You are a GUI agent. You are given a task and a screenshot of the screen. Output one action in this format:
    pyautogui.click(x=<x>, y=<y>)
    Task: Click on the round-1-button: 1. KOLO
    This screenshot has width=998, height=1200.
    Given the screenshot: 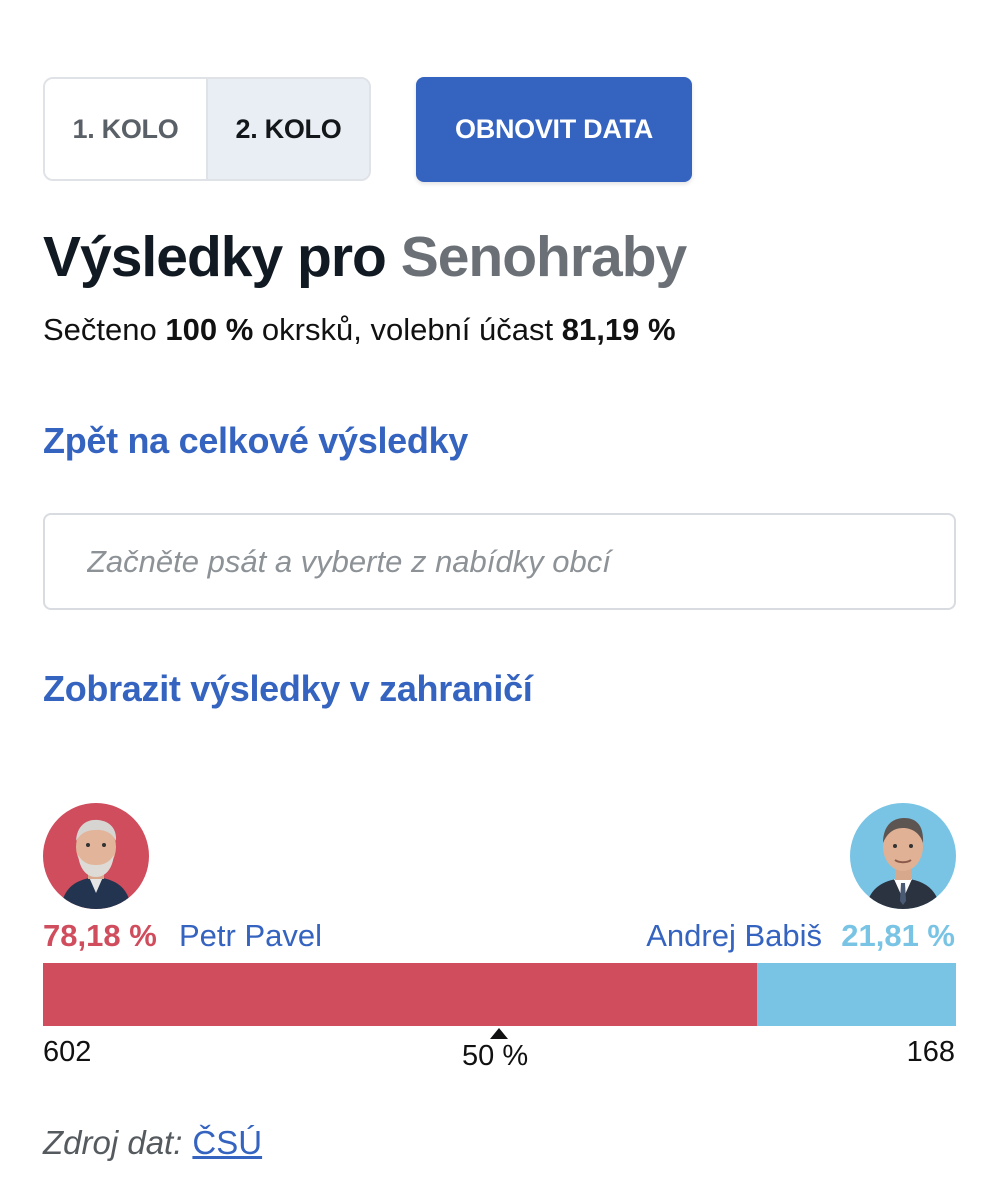 What is the action you would take?
    pyautogui.click(x=125, y=129)
    